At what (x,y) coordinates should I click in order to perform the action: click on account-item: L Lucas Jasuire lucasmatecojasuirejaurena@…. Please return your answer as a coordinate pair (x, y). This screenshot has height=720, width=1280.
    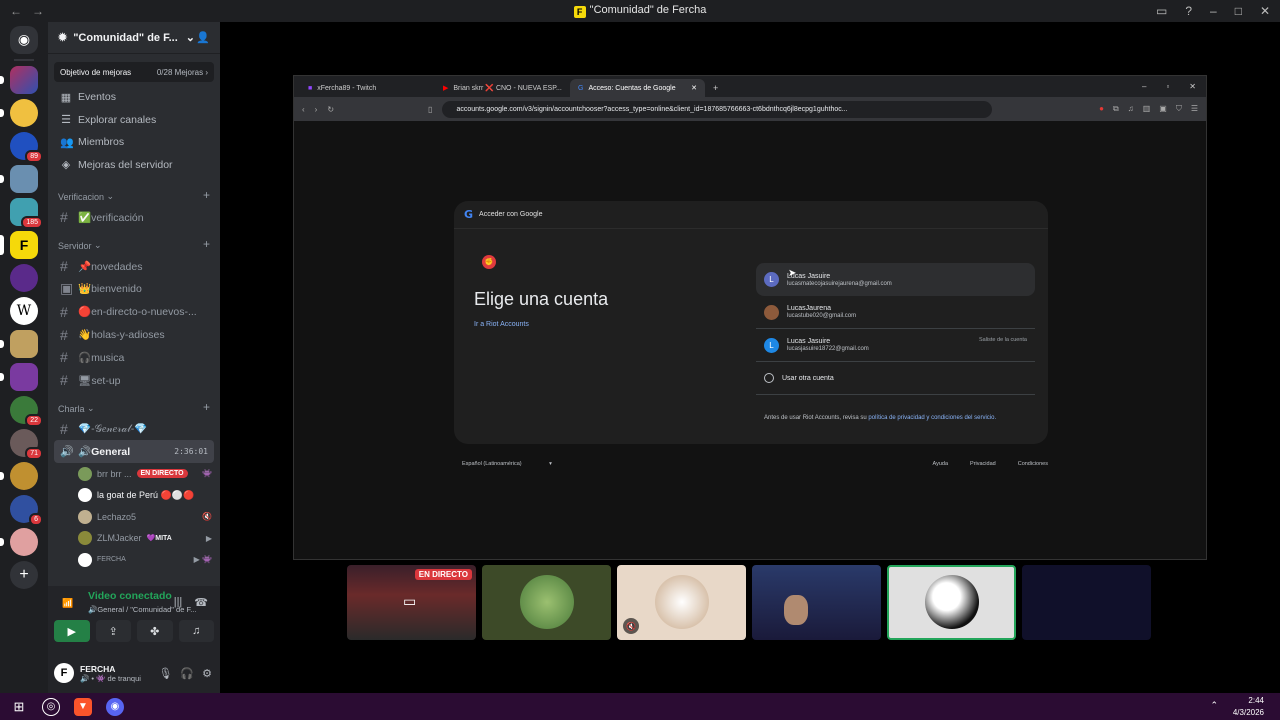
    Looking at the image, I should click on (895, 279).